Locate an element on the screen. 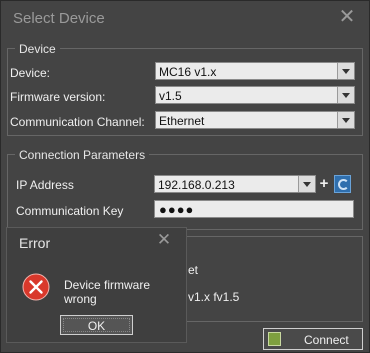 The width and height of the screenshot is (370, 353). connection-group-legend: Connection Parameters is located at coordinates (82, 155).